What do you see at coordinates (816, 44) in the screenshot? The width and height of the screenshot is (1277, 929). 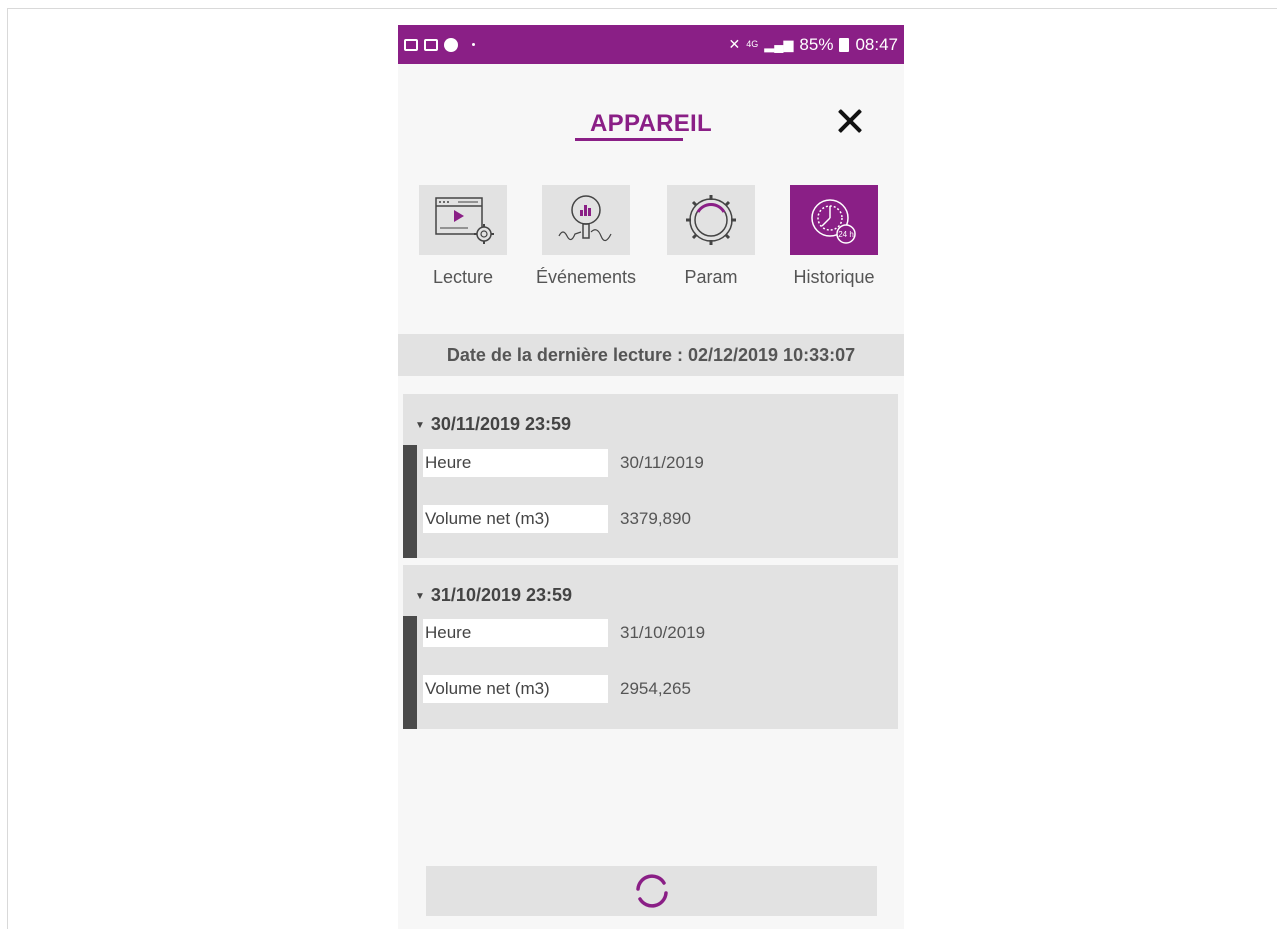 I see `battery-percent: 85%` at bounding box center [816, 44].